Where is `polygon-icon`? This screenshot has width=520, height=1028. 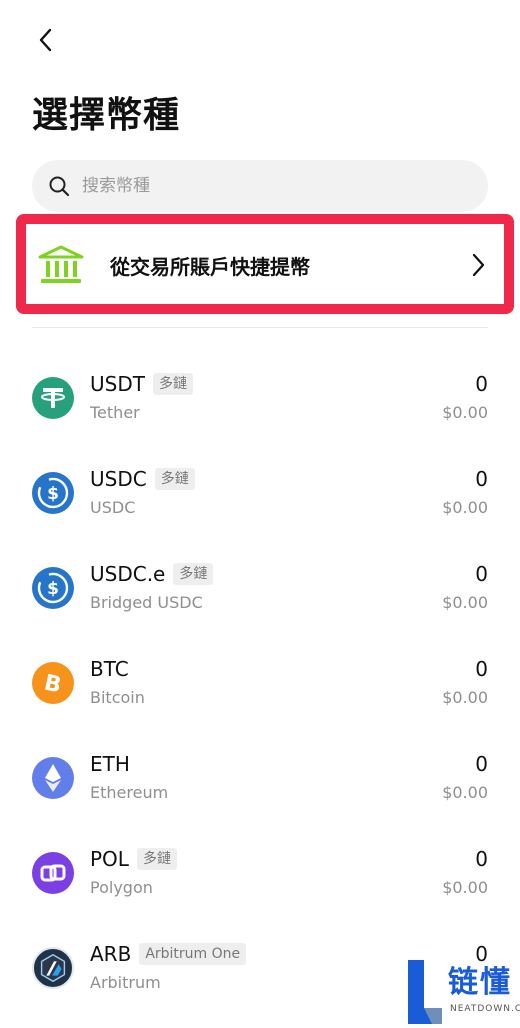
polygon-icon is located at coordinates (53, 873).